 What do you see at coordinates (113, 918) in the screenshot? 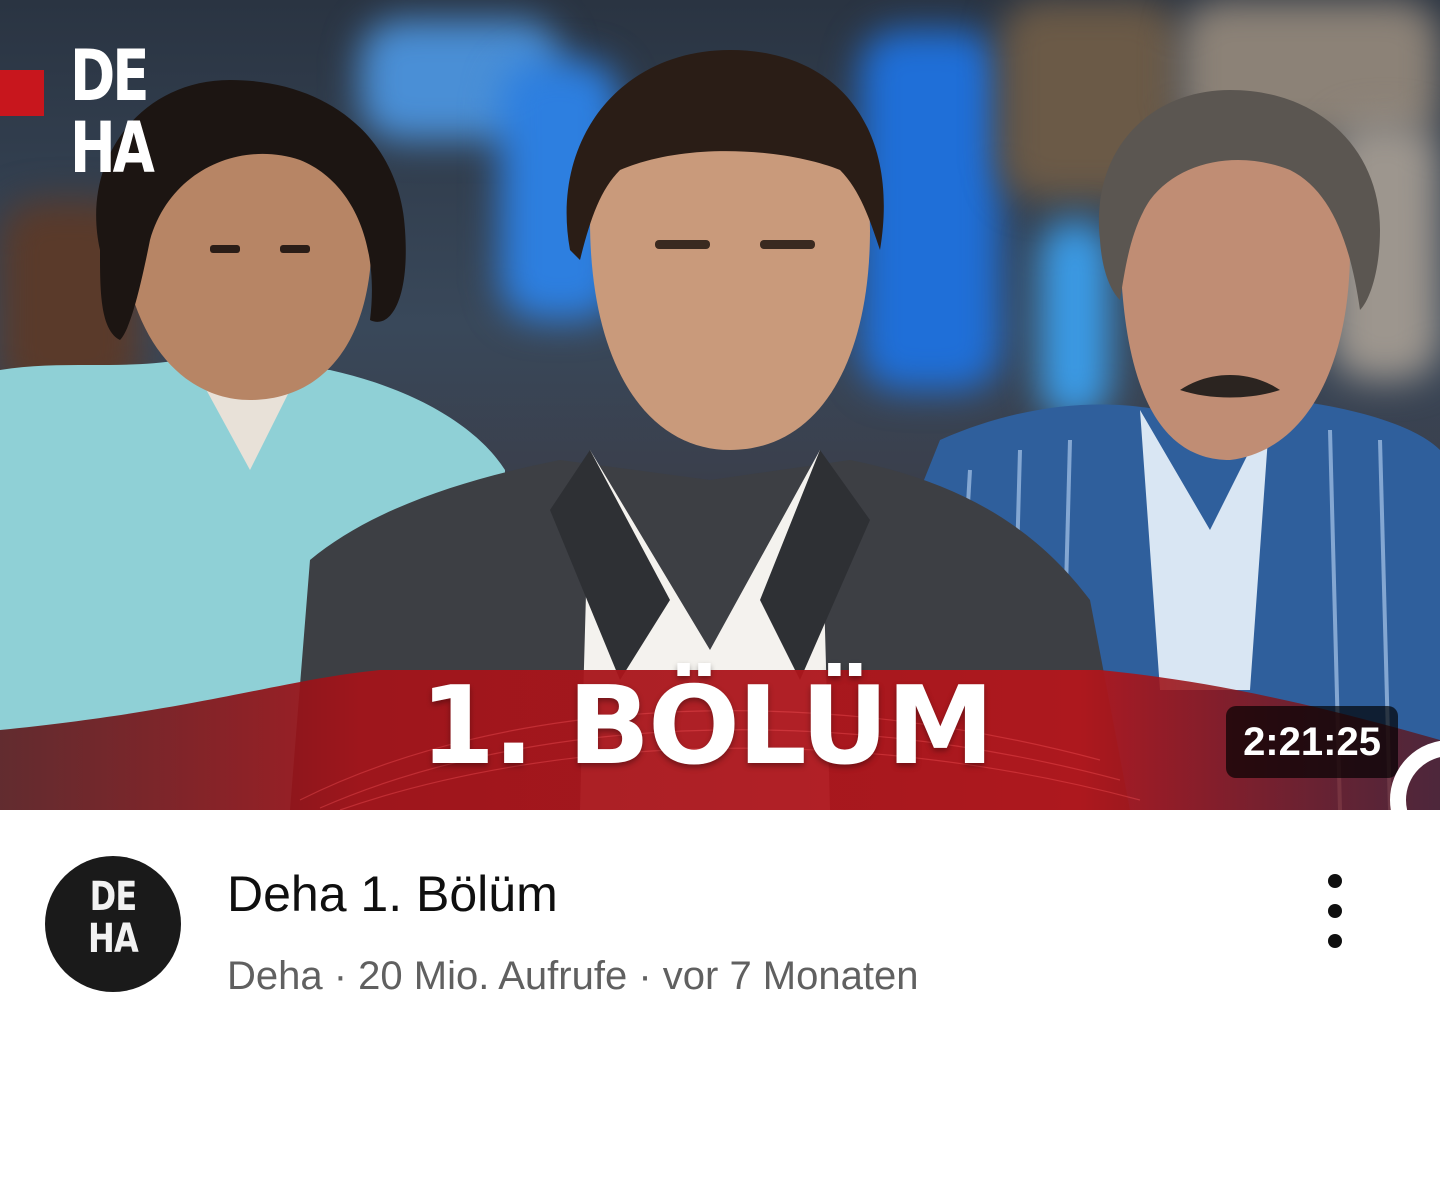
I see `channel-avatar-text: DE HA` at bounding box center [113, 918].